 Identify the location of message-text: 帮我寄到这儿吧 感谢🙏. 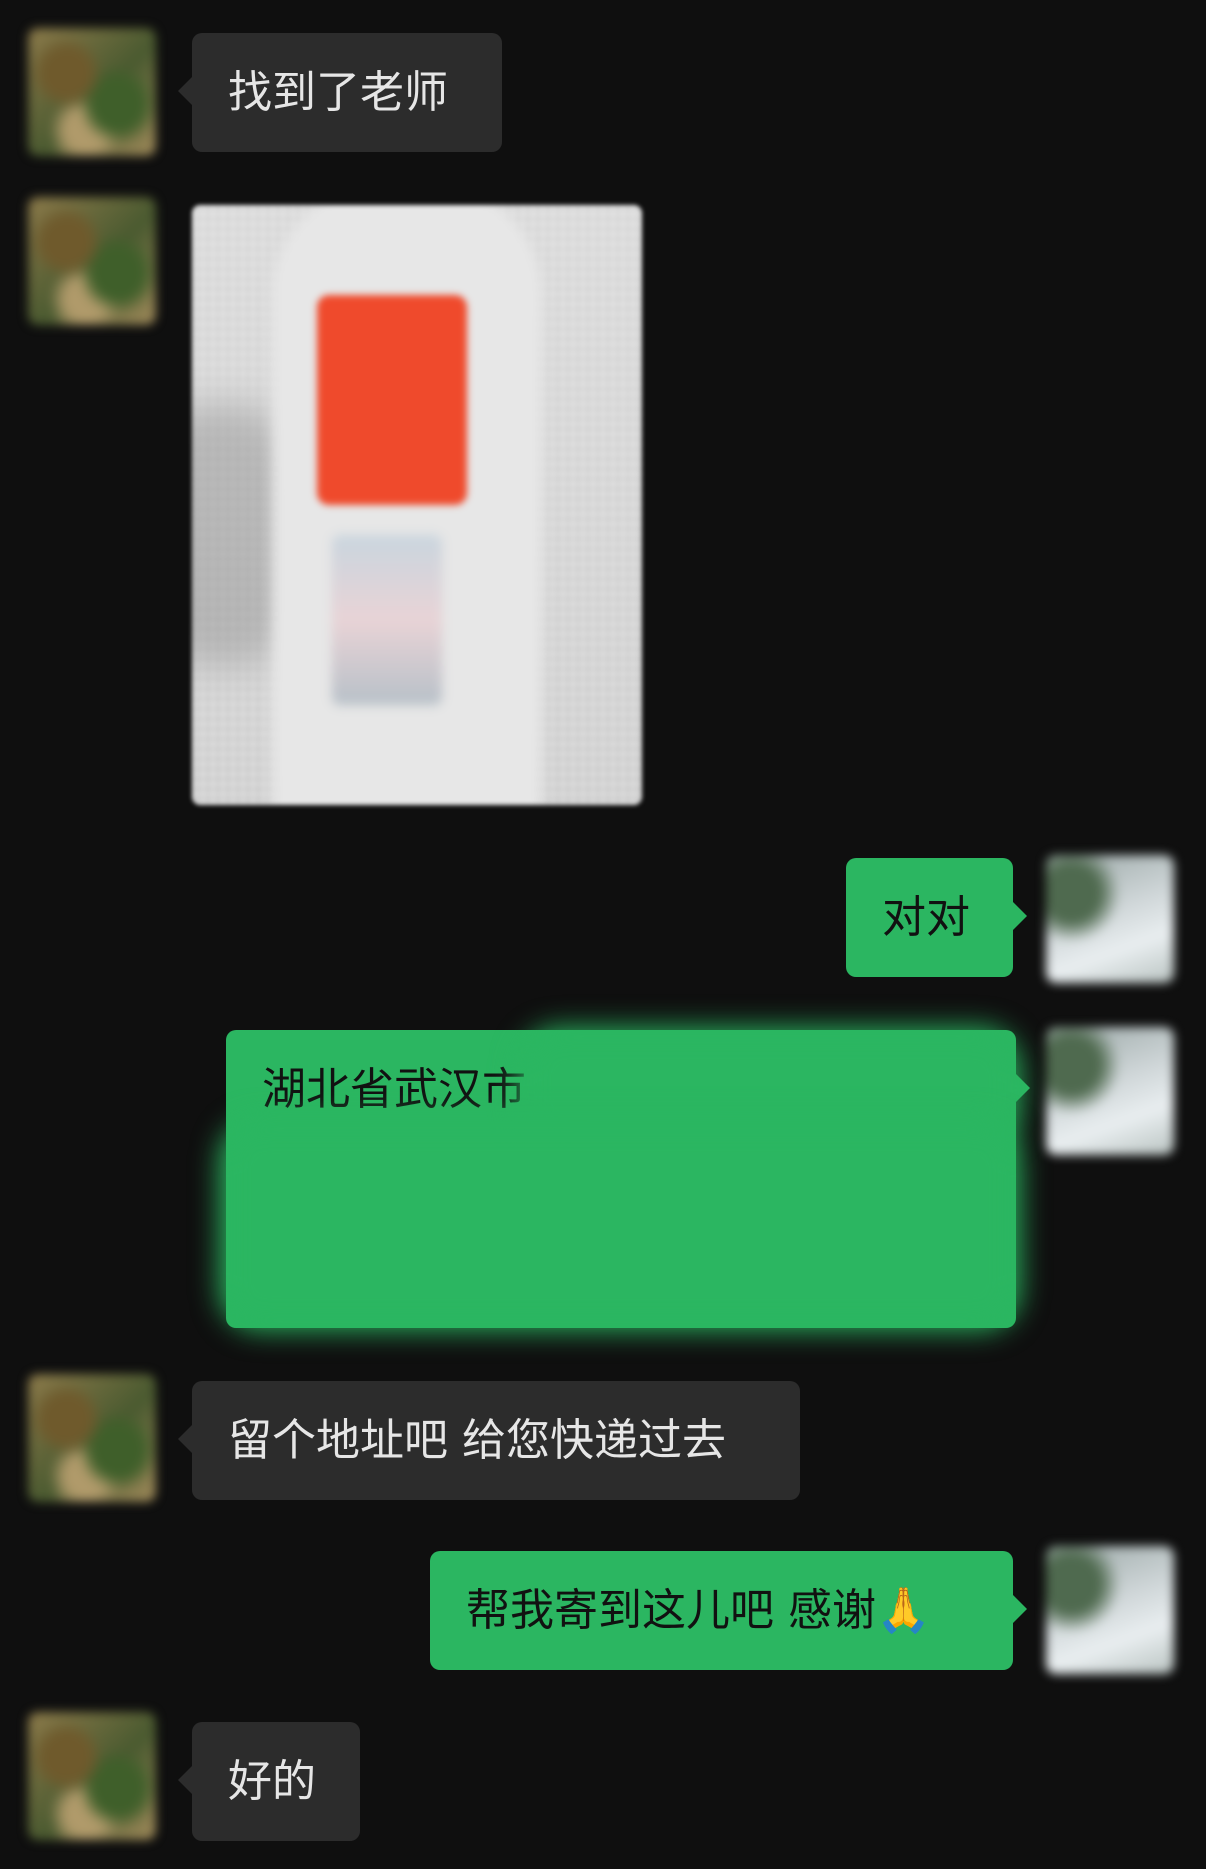
(698, 1610).